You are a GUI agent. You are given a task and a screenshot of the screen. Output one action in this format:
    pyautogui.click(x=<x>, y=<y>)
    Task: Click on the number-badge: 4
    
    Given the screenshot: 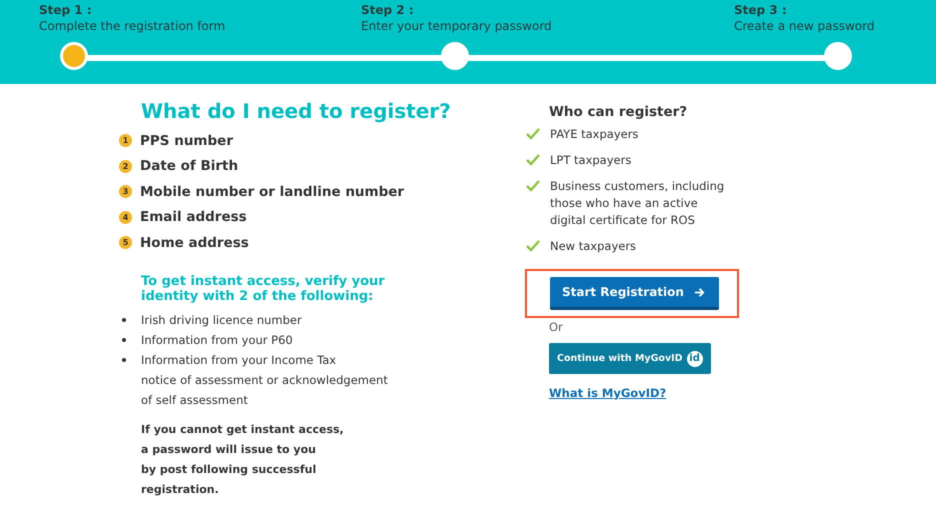 What is the action you would take?
    pyautogui.click(x=125, y=217)
    